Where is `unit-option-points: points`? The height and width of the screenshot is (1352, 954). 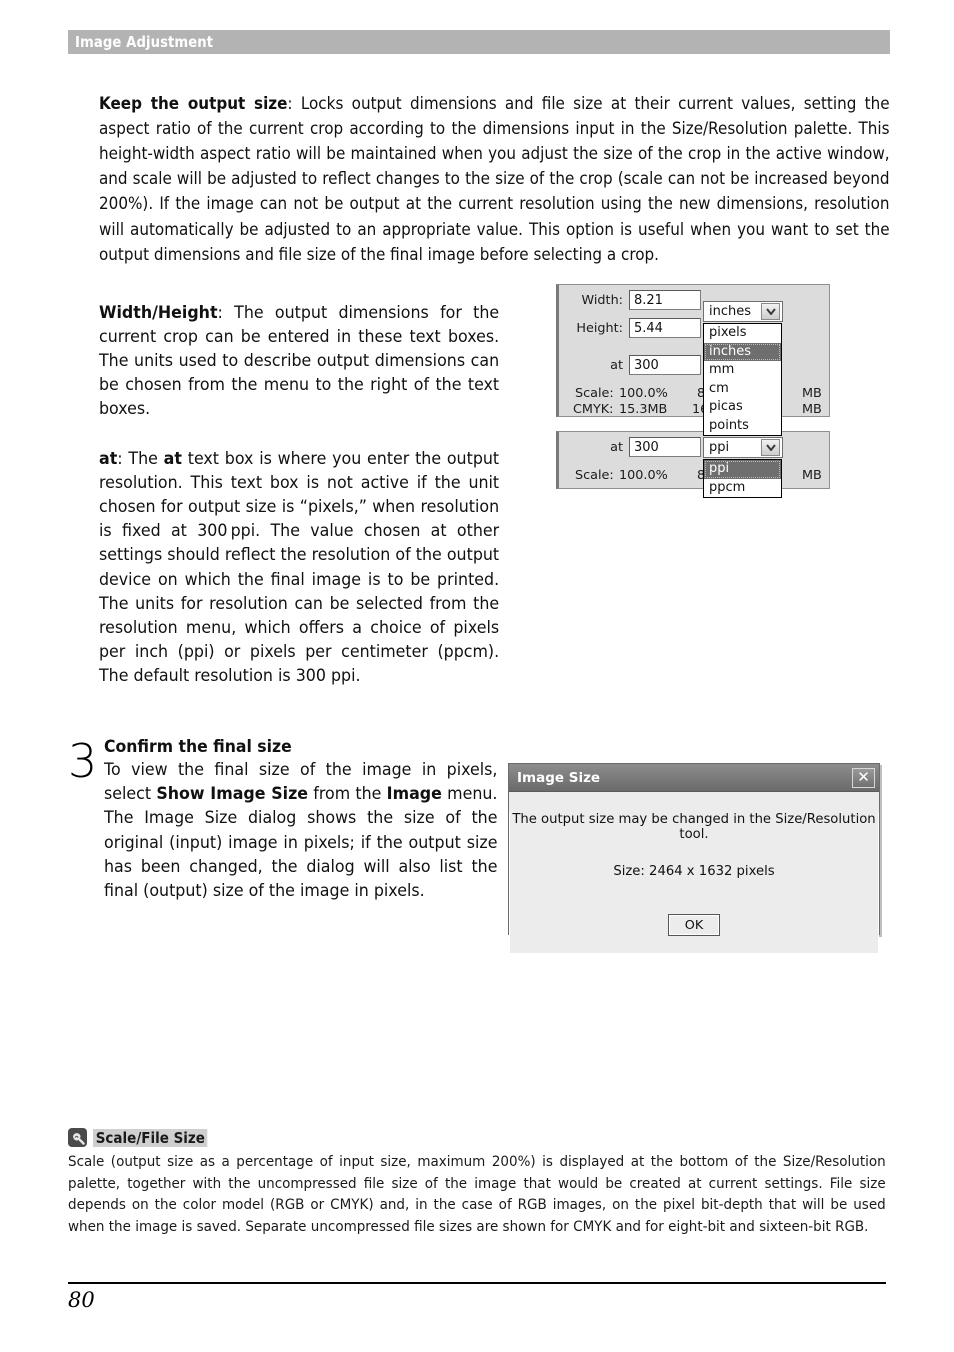 unit-option-points: points is located at coordinates (742, 426).